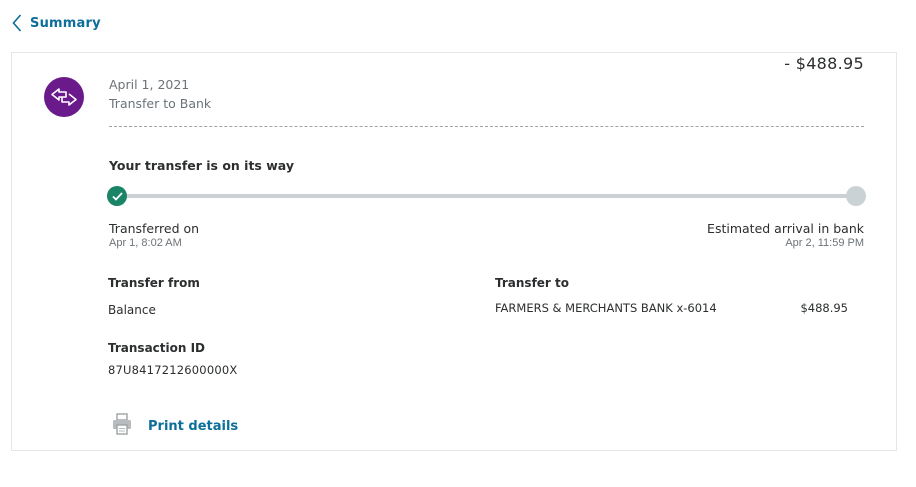 The width and height of the screenshot is (916, 487). What do you see at coordinates (606, 308) in the screenshot?
I see `transfer-to-bank: FARMERS & MERCHANTS BANK x-6014` at bounding box center [606, 308].